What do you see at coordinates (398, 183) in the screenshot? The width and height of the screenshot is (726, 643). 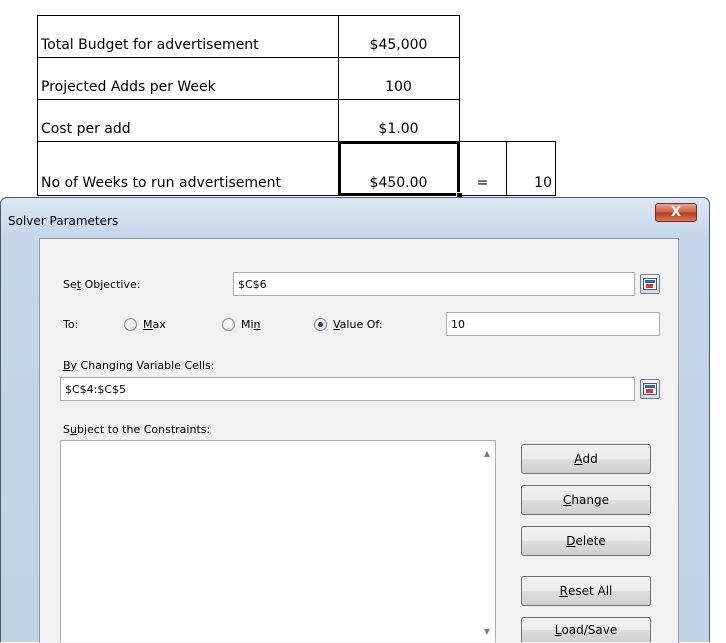 I see `cell-text: $450.00` at bounding box center [398, 183].